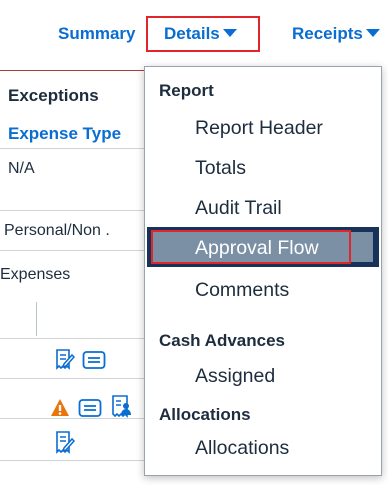  I want to click on menu-item-comments: Comments, so click(242, 290).